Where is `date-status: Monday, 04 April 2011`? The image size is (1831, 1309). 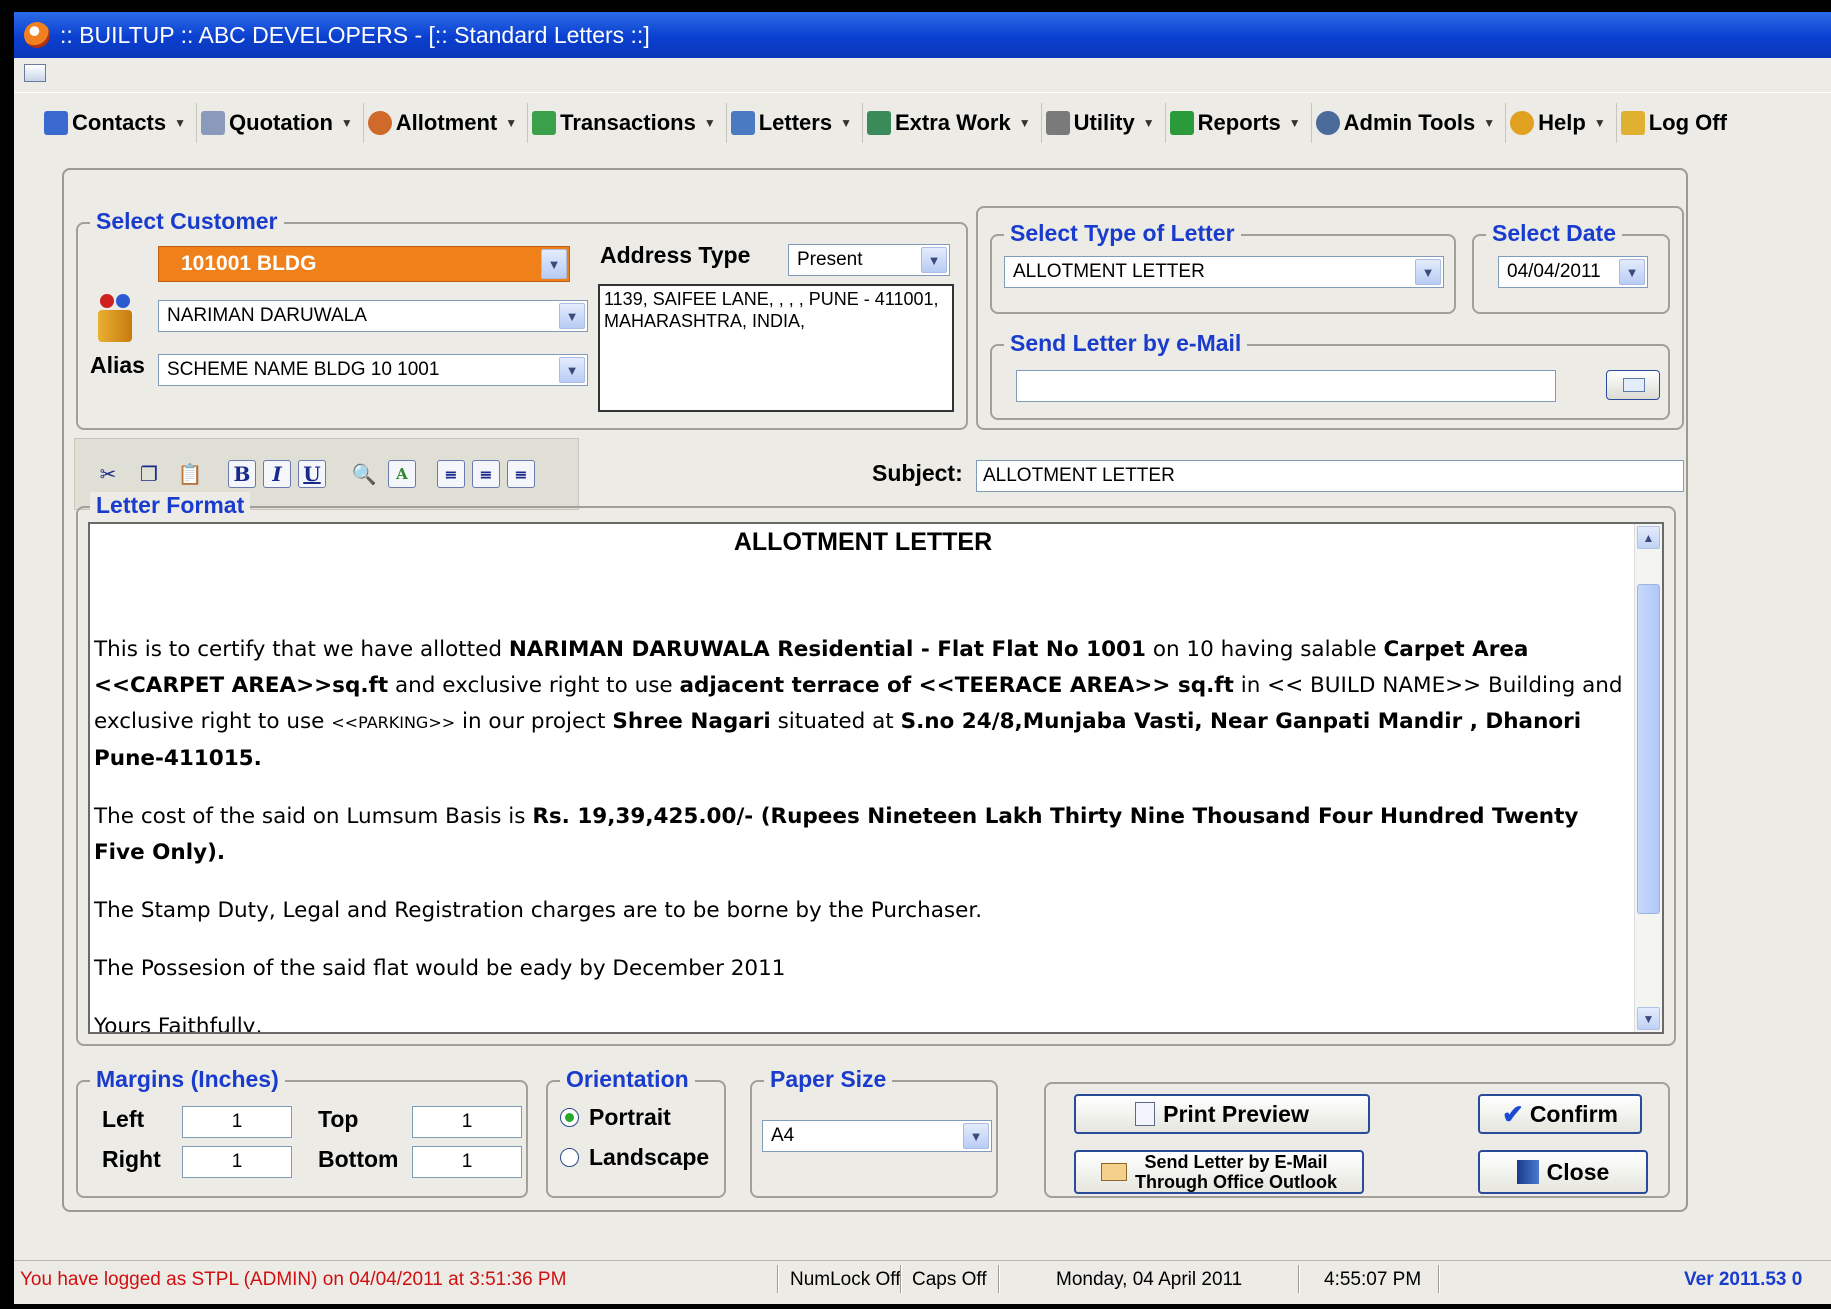 date-status: Monday, 04 April 2011 is located at coordinates (1149, 1279).